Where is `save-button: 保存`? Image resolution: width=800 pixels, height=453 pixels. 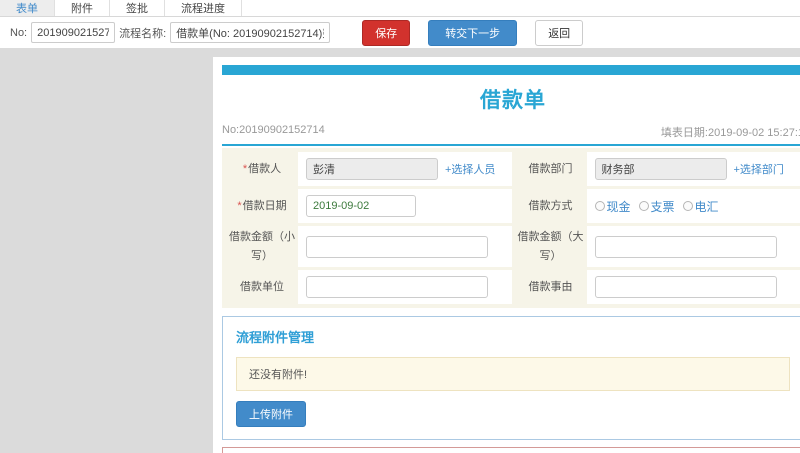 save-button: 保存 is located at coordinates (386, 32).